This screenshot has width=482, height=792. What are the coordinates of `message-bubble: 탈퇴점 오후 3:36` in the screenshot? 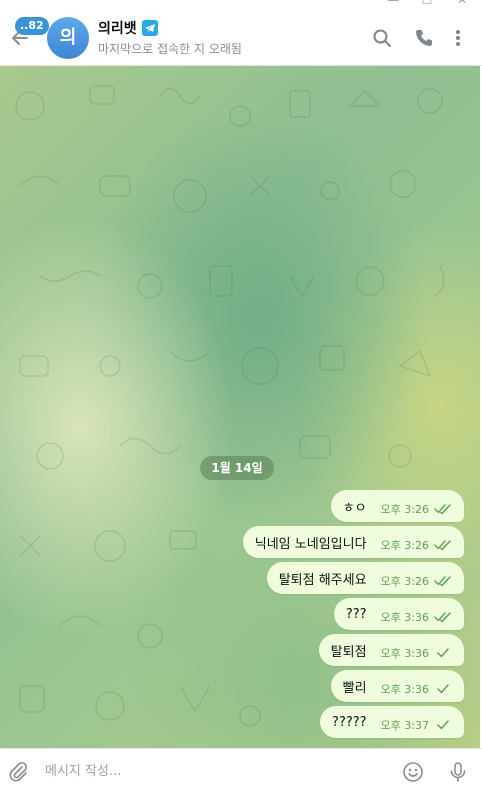 It's located at (391, 650).